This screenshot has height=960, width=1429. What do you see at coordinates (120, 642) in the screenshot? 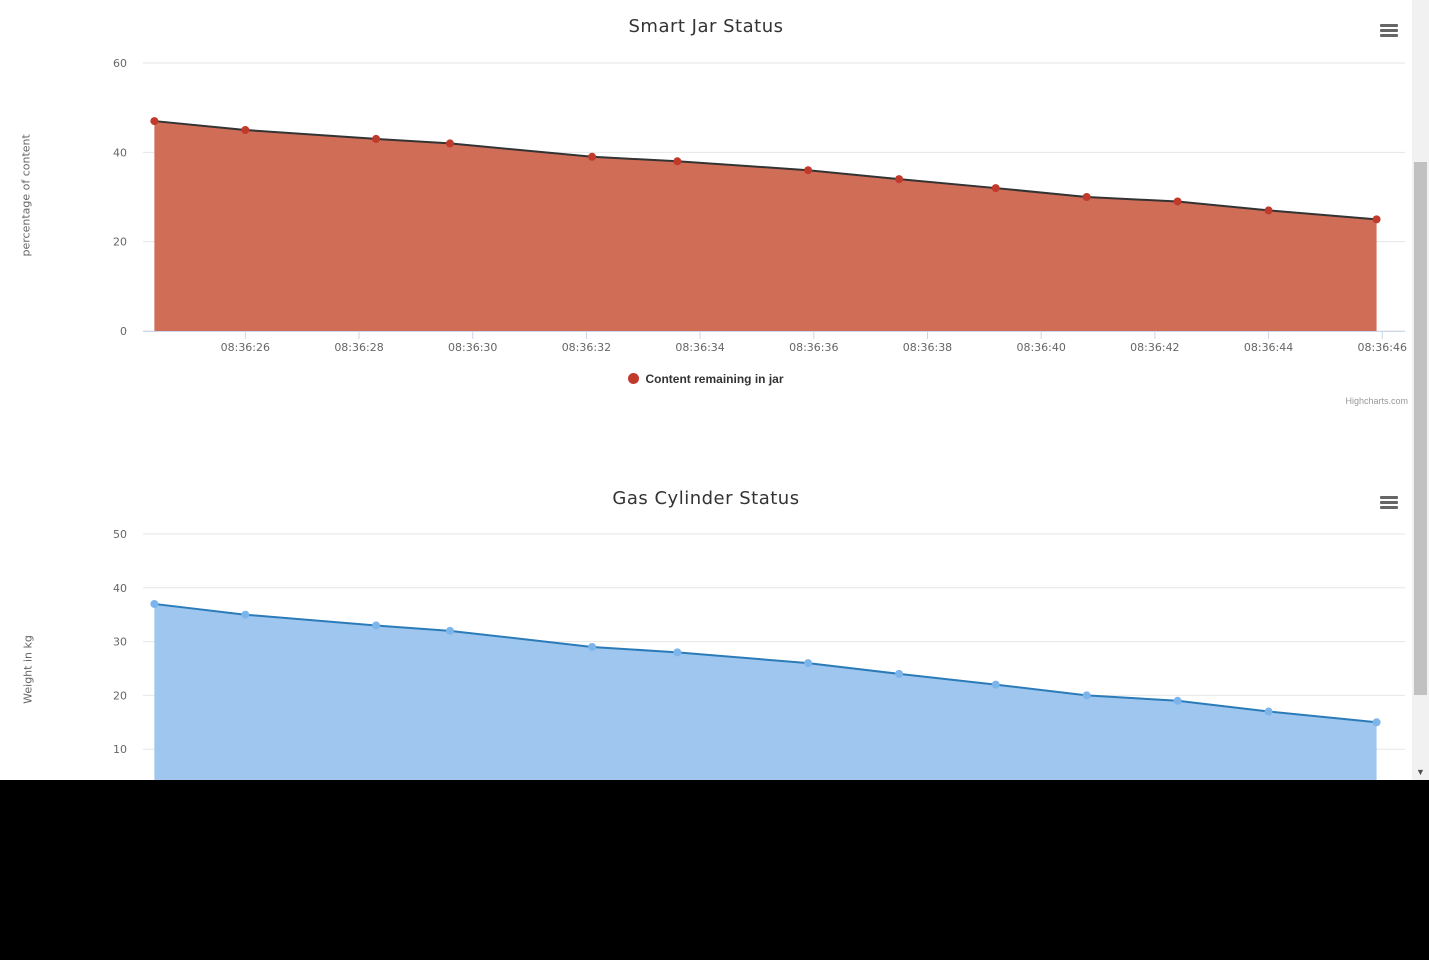
I see `y-tick-label: 30` at bounding box center [120, 642].